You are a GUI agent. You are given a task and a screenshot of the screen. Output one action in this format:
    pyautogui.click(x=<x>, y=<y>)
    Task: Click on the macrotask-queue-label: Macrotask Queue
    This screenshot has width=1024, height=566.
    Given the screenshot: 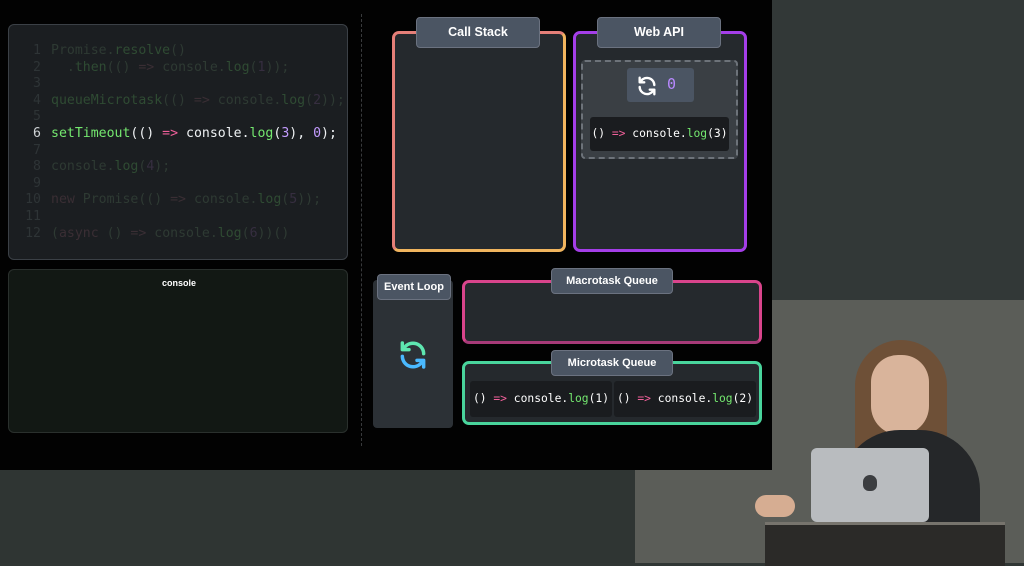 What is the action you would take?
    pyautogui.click(x=612, y=281)
    